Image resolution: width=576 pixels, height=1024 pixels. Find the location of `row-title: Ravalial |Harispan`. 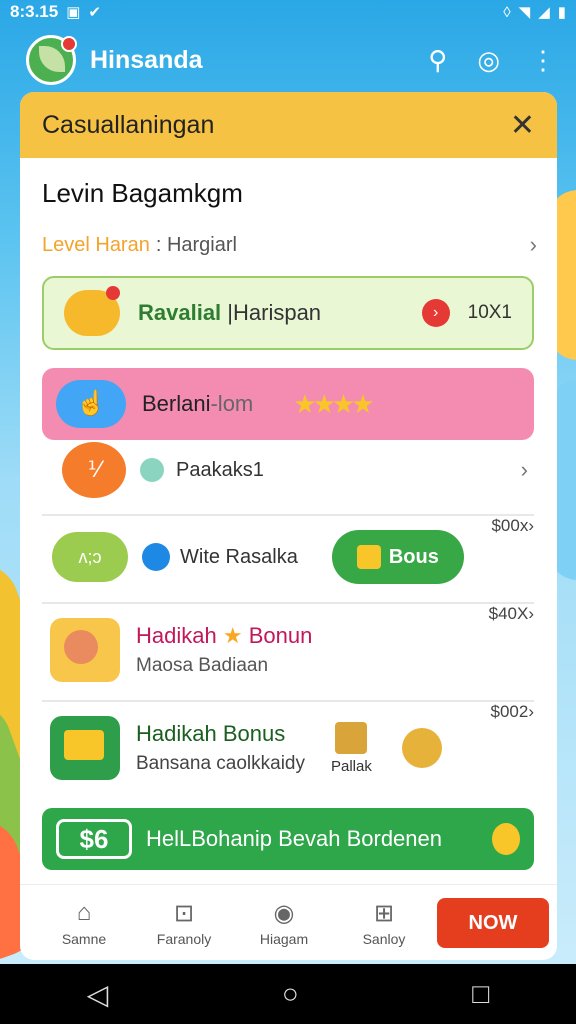

row-title: Ravalial |Harispan is located at coordinates (229, 313).